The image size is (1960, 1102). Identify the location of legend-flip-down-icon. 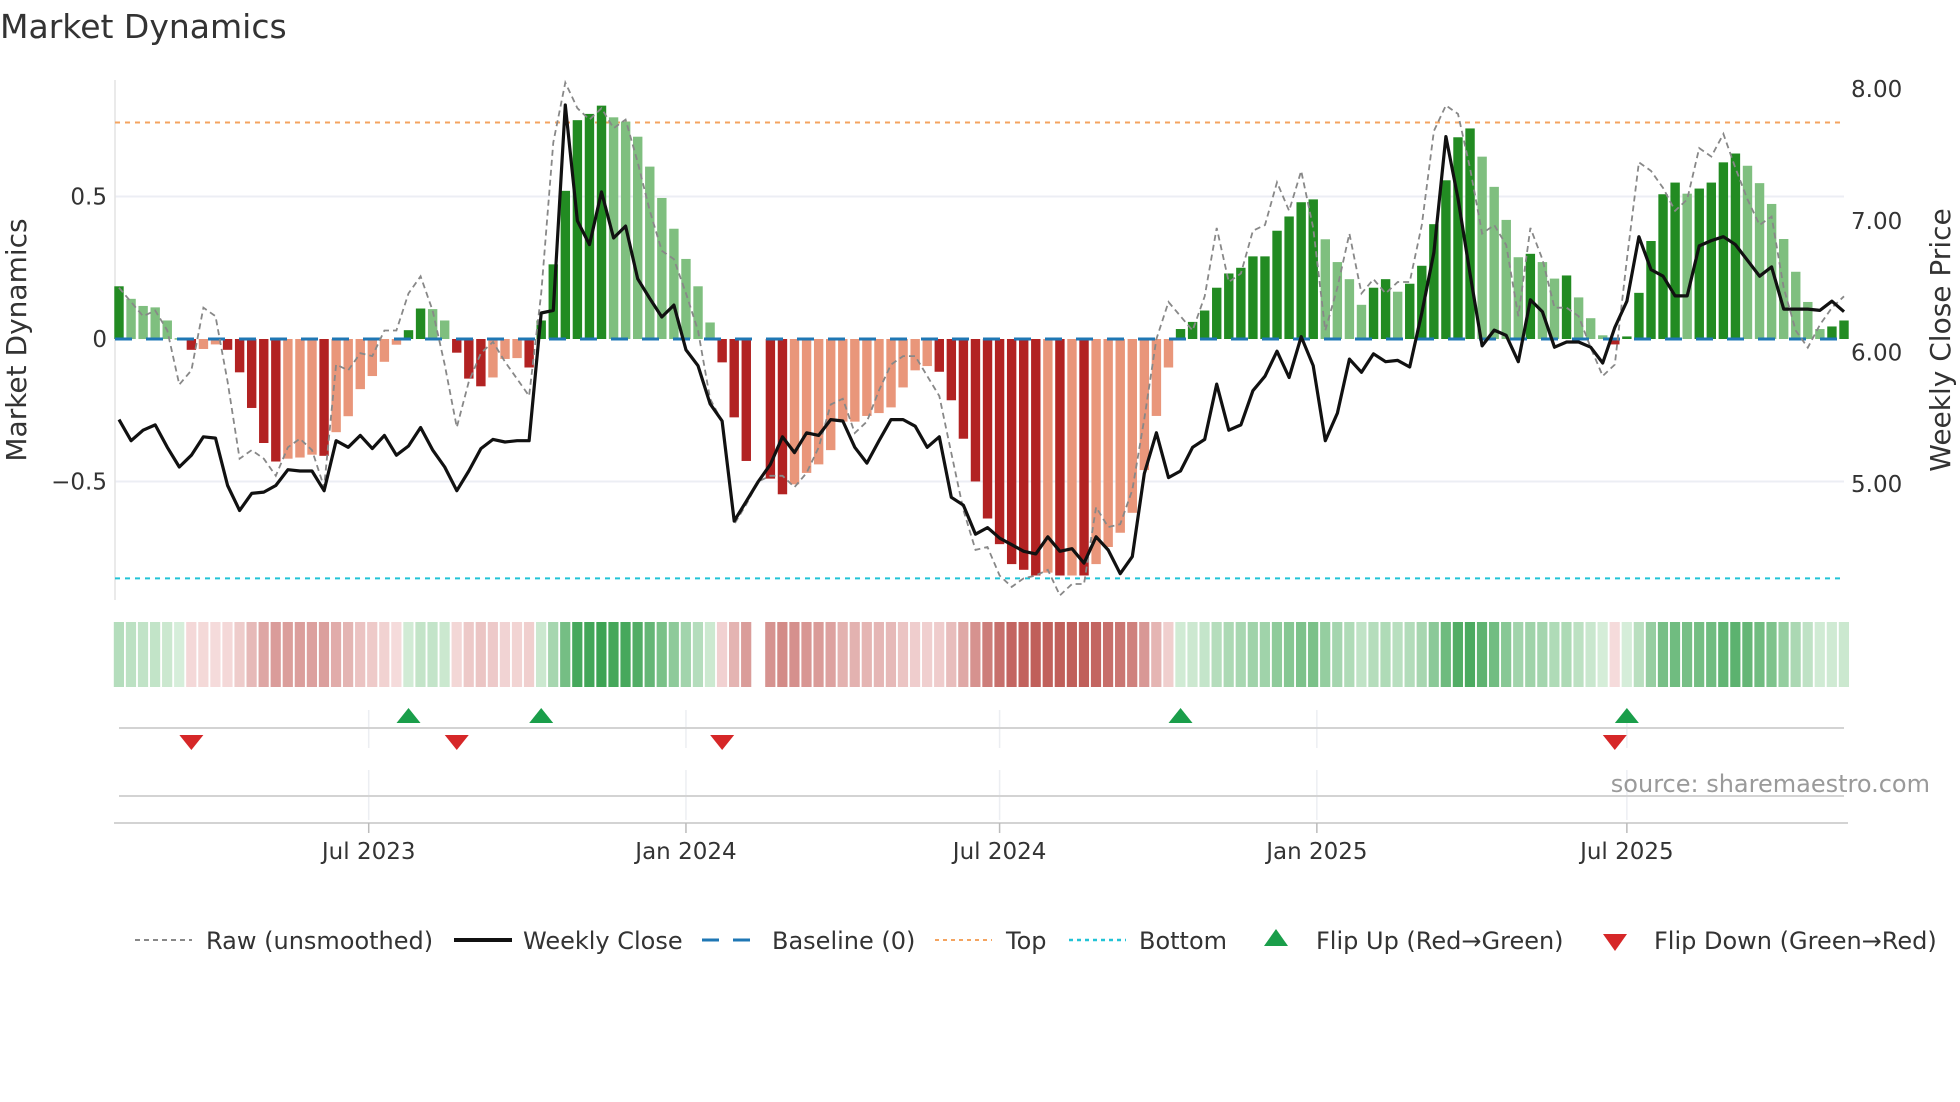
(1615, 942).